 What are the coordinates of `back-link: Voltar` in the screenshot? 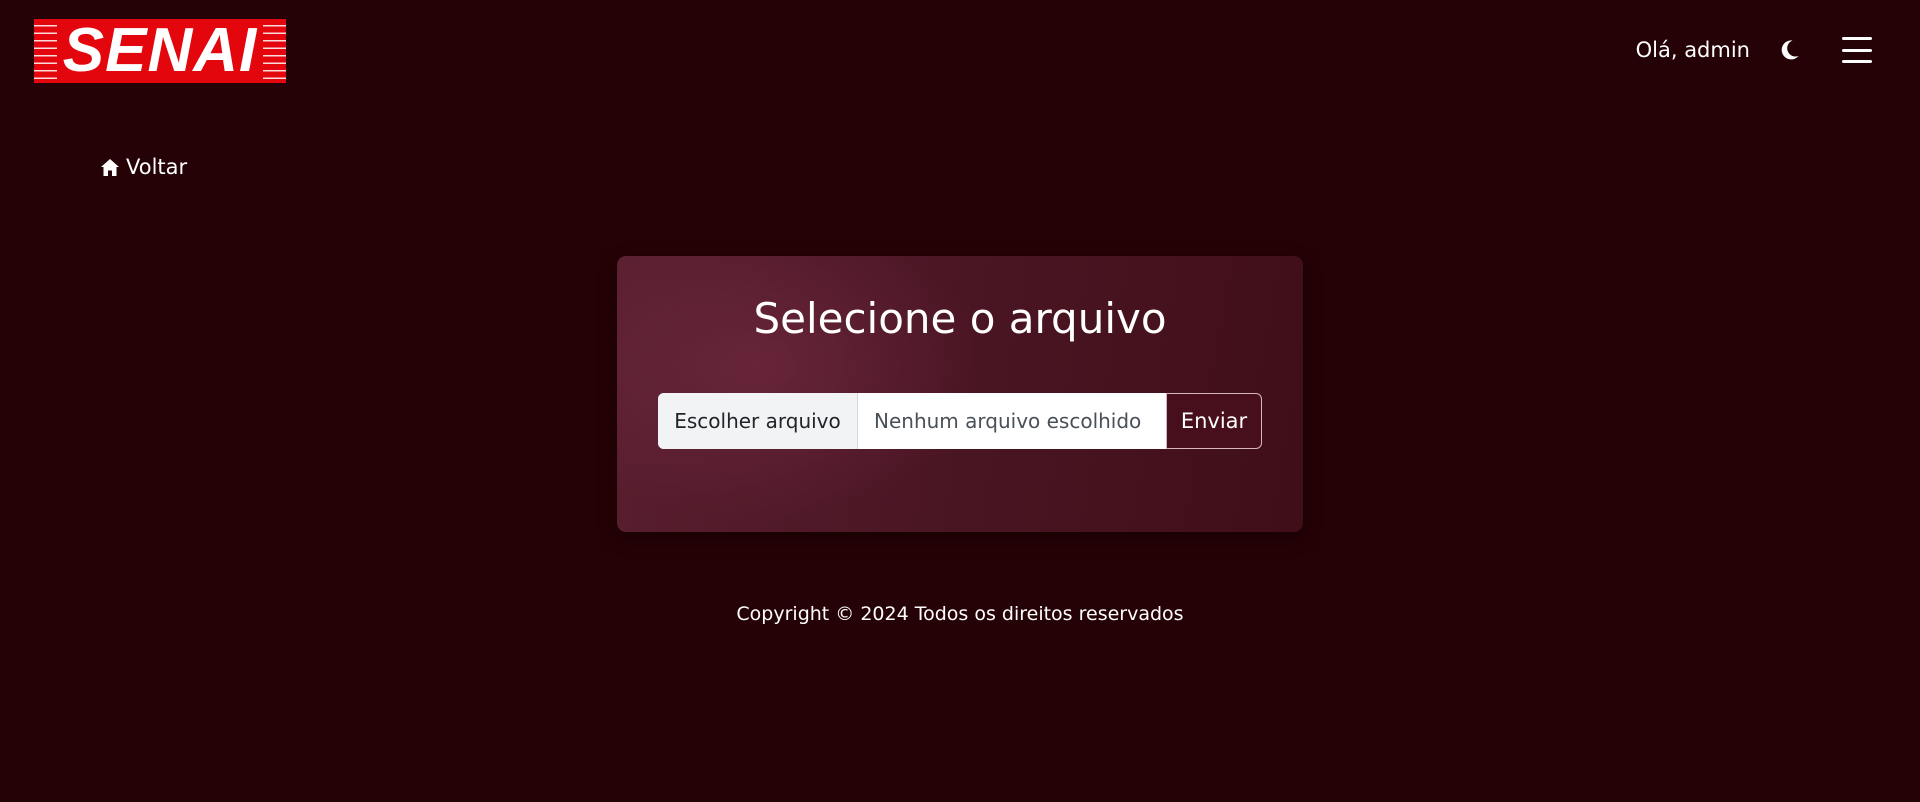 It's located at (143, 167).